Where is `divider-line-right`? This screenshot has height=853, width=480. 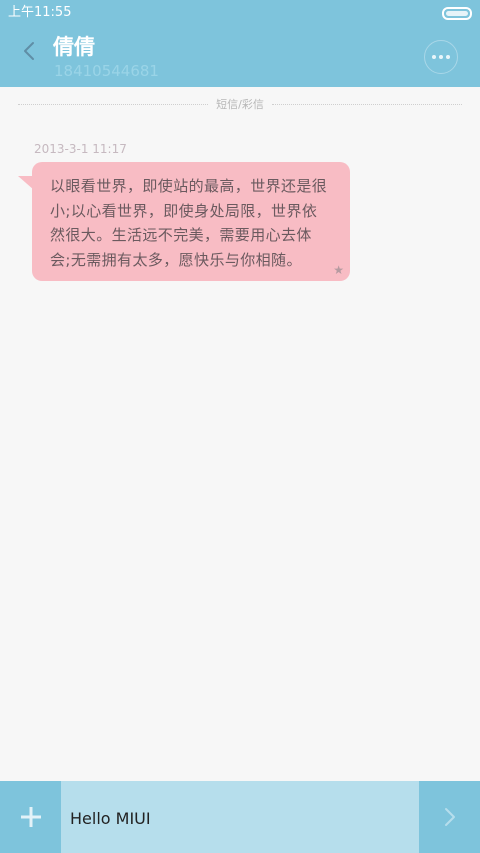
divider-line-right is located at coordinates (366, 104).